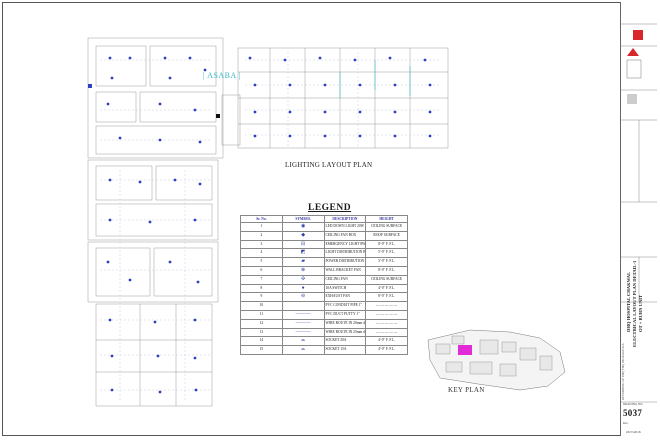  What do you see at coordinates (633, 404) in the screenshot?
I see `drawing-no-label: DRAWING NO.` at bounding box center [633, 404].